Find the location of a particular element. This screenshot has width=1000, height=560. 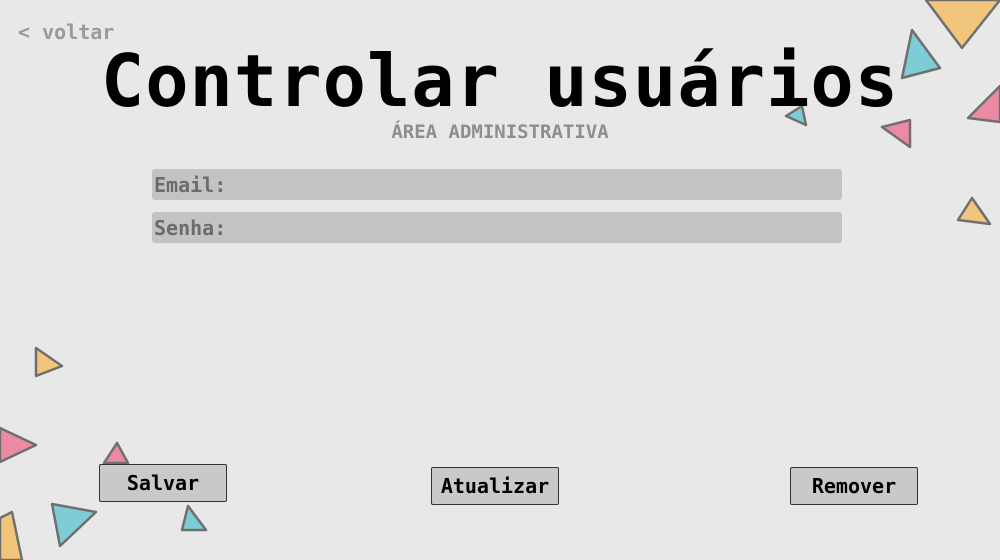

password-field: Senha: is located at coordinates (497, 227).